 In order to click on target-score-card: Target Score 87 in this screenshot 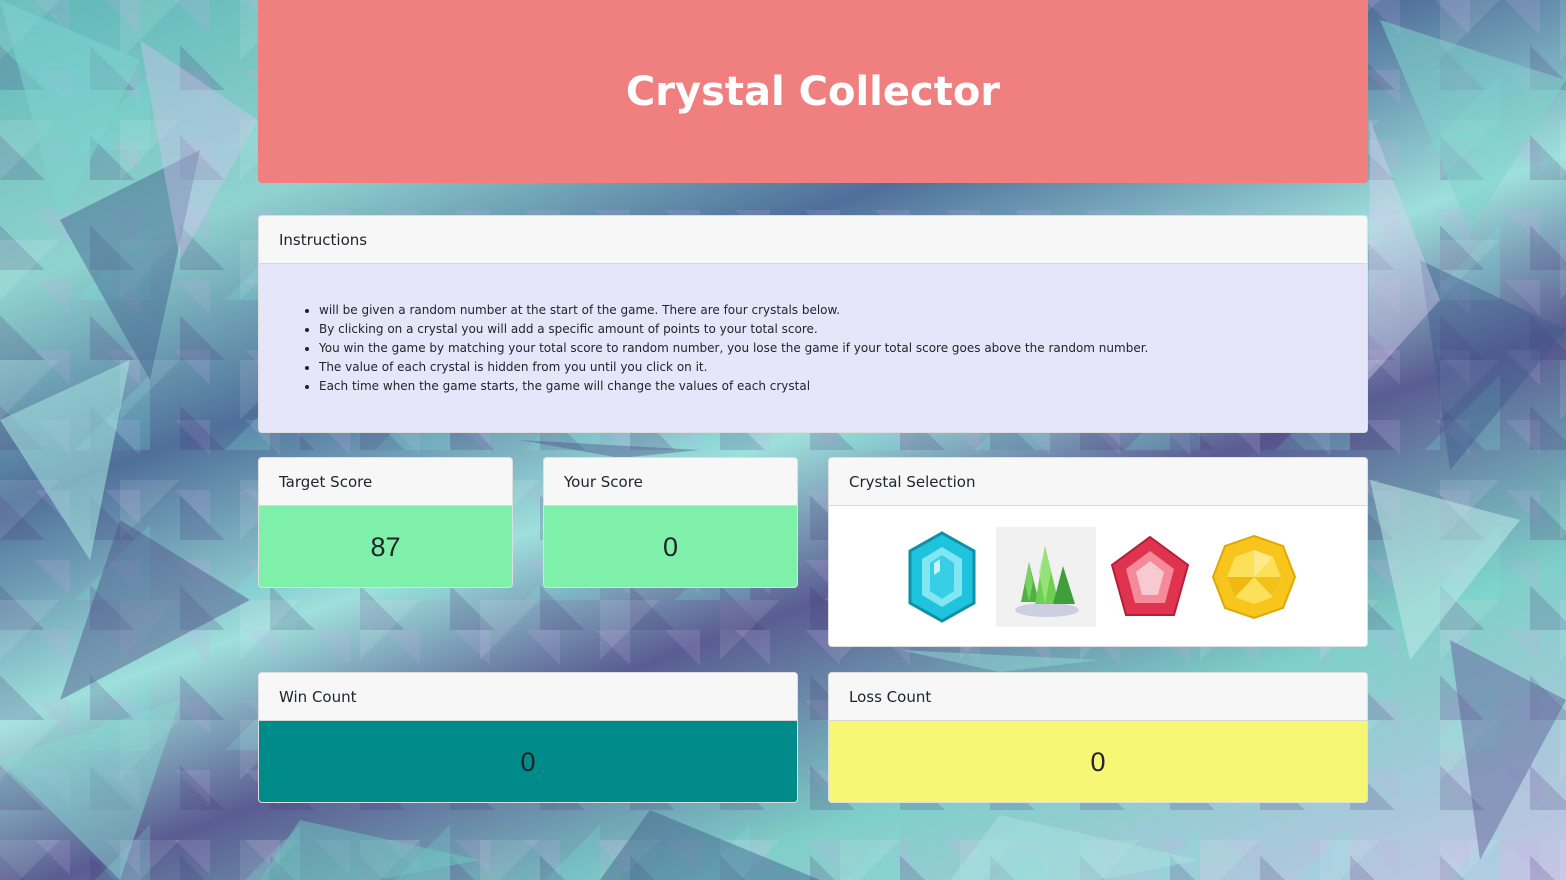, I will do `click(385, 522)`.